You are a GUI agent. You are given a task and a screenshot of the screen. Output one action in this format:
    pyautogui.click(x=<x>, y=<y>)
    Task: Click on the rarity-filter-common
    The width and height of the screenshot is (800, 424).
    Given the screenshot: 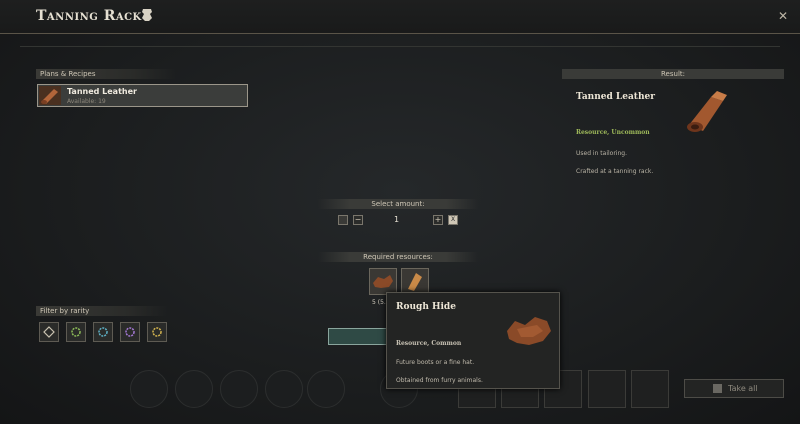 What is the action you would take?
    pyautogui.click(x=49, y=332)
    